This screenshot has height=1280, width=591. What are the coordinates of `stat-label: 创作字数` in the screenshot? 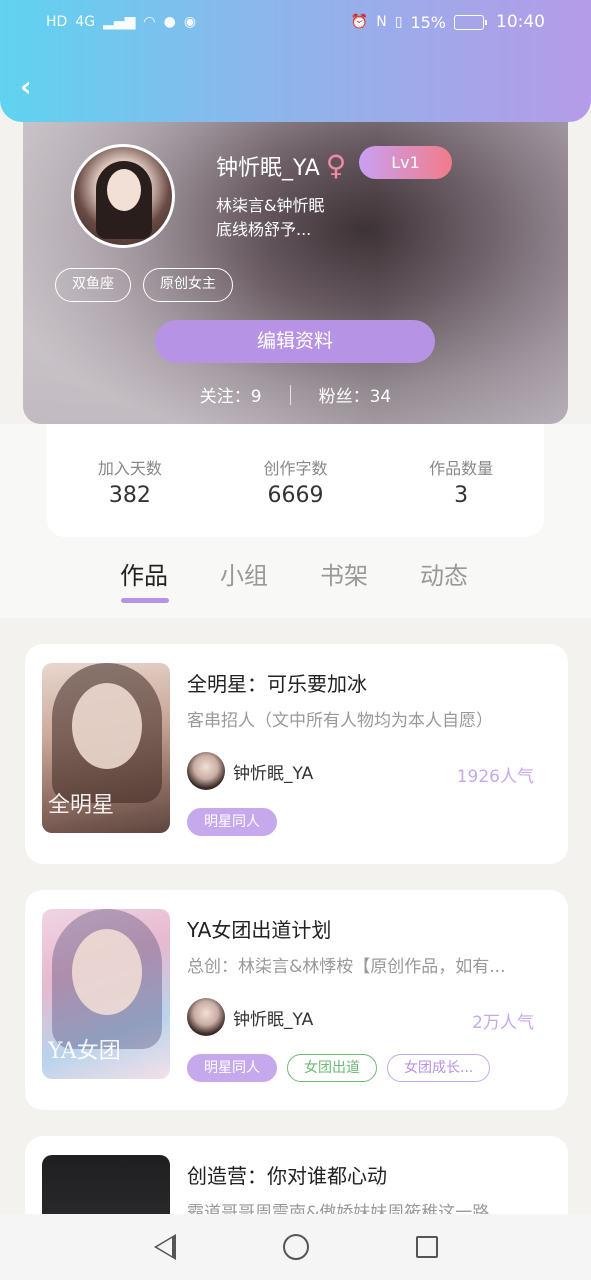 It's located at (295, 468).